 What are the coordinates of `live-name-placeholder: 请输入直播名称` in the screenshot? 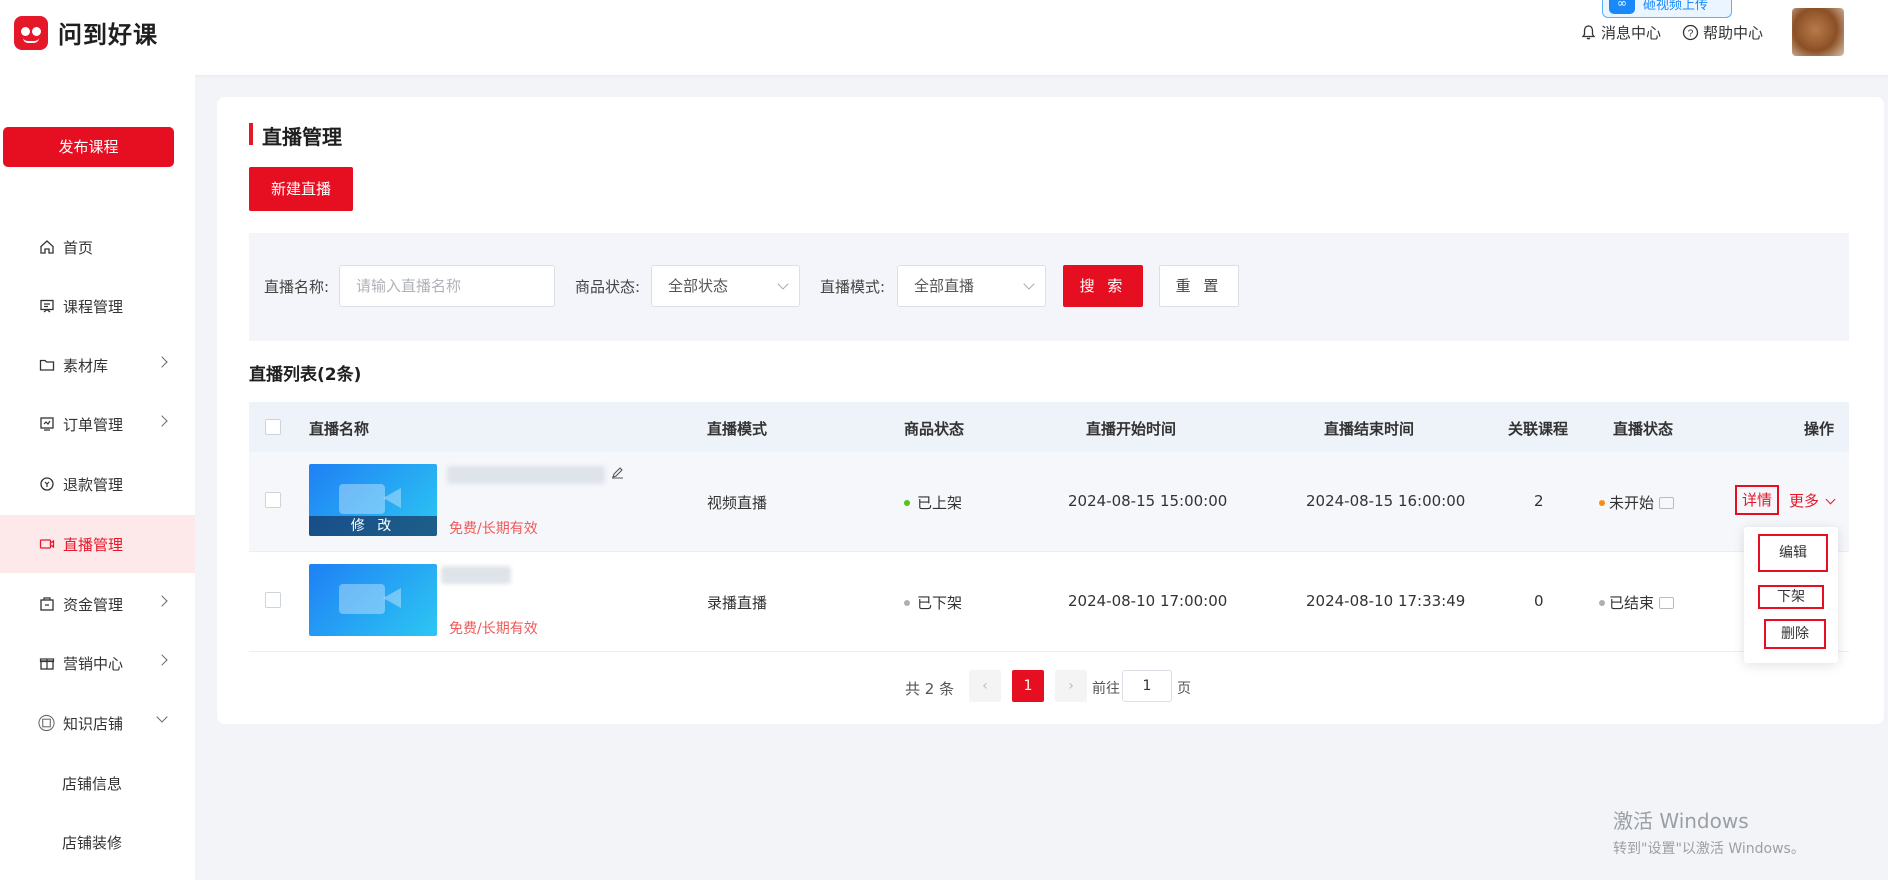 It's located at (409, 286).